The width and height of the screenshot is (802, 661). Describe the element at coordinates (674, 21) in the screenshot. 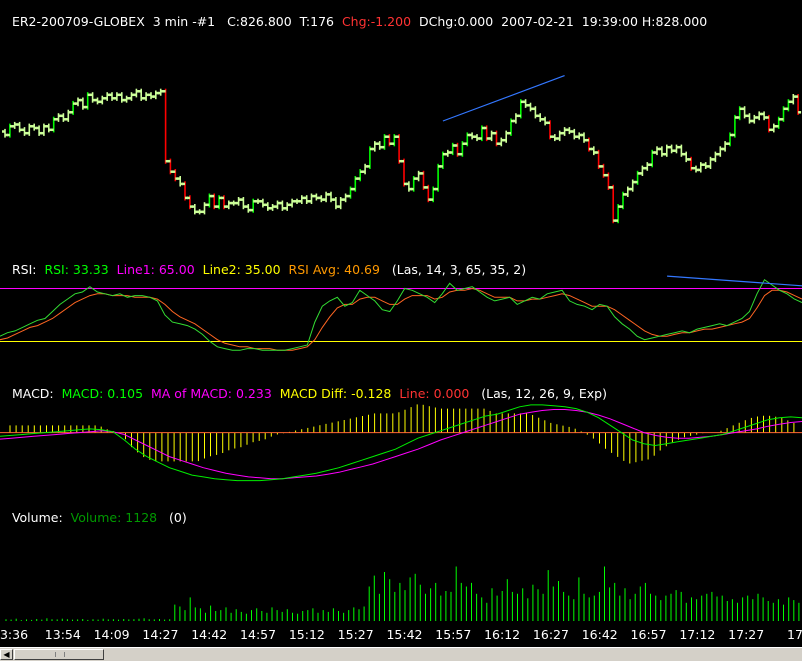

I see `high-value: H:828.000` at that location.